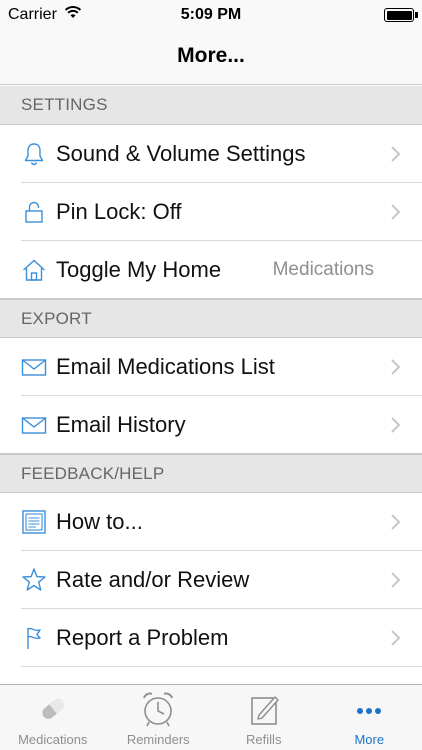  I want to click on pin-lock-label: Pin Lock: Off, so click(119, 211).